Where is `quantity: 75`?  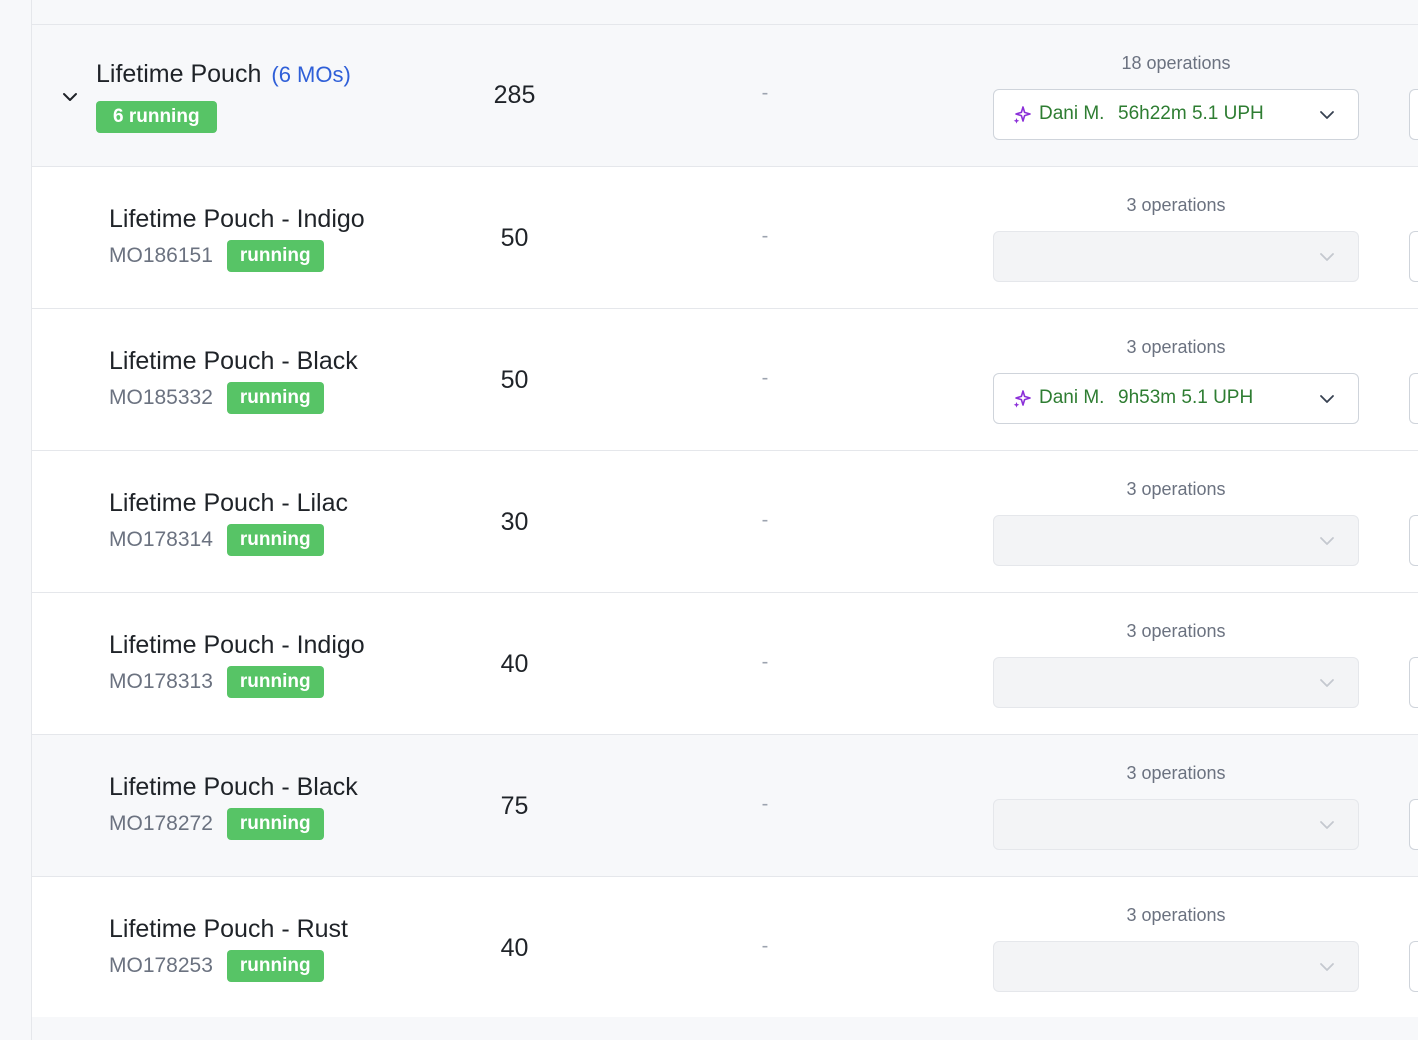 quantity: 75 is located at coordinates (514, 806).